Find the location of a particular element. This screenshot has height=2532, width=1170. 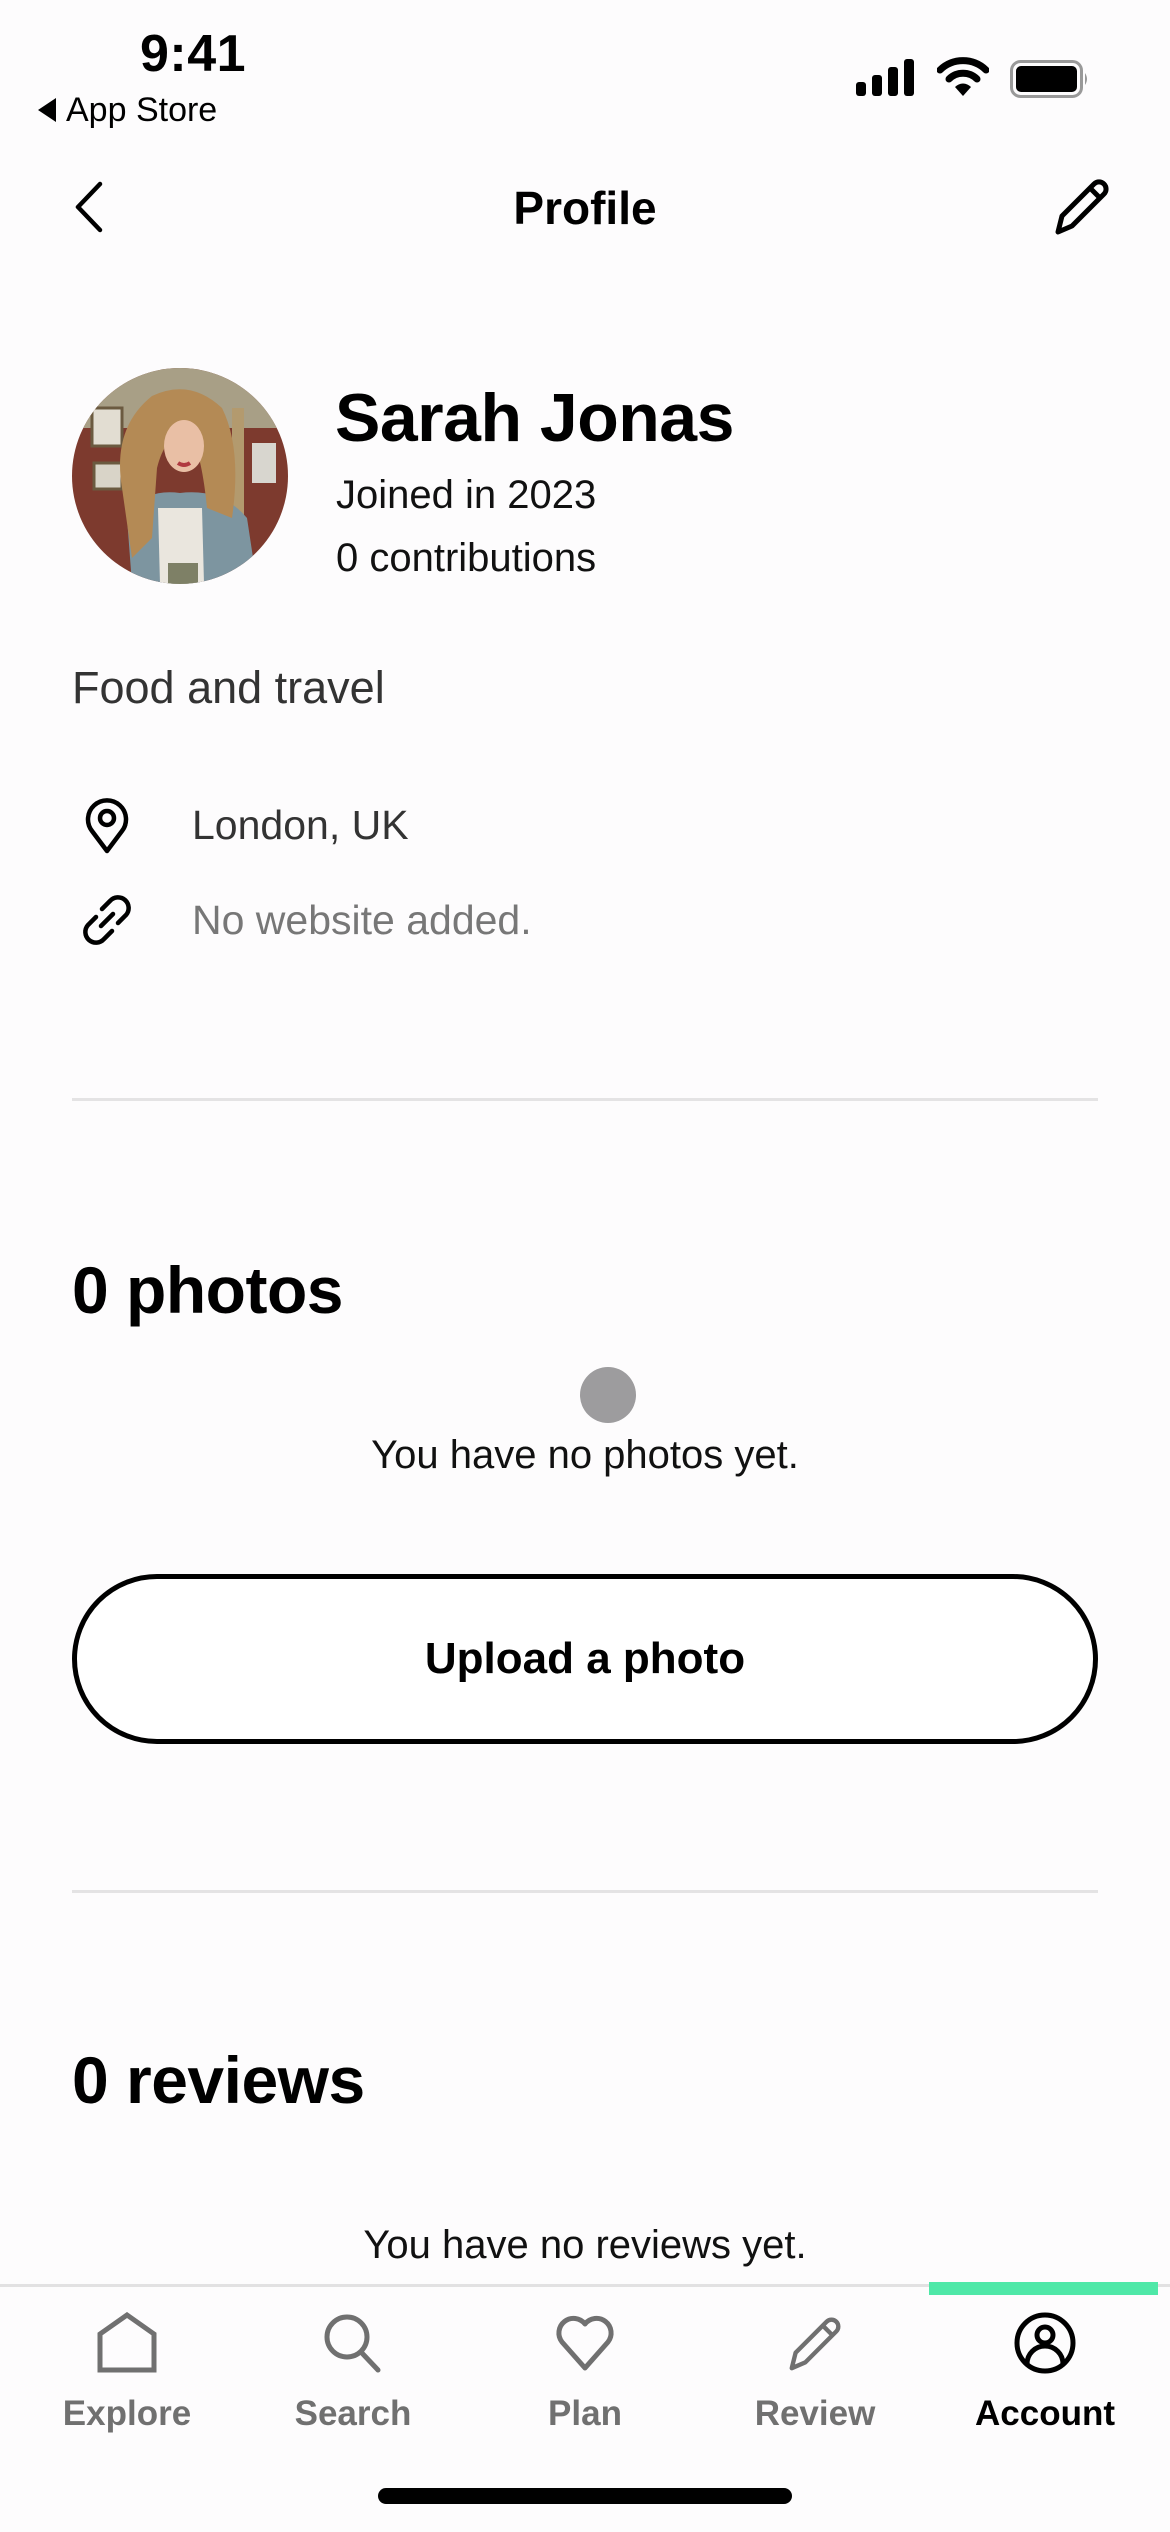

back-triangle-icon is located at coordinates (47, 110).